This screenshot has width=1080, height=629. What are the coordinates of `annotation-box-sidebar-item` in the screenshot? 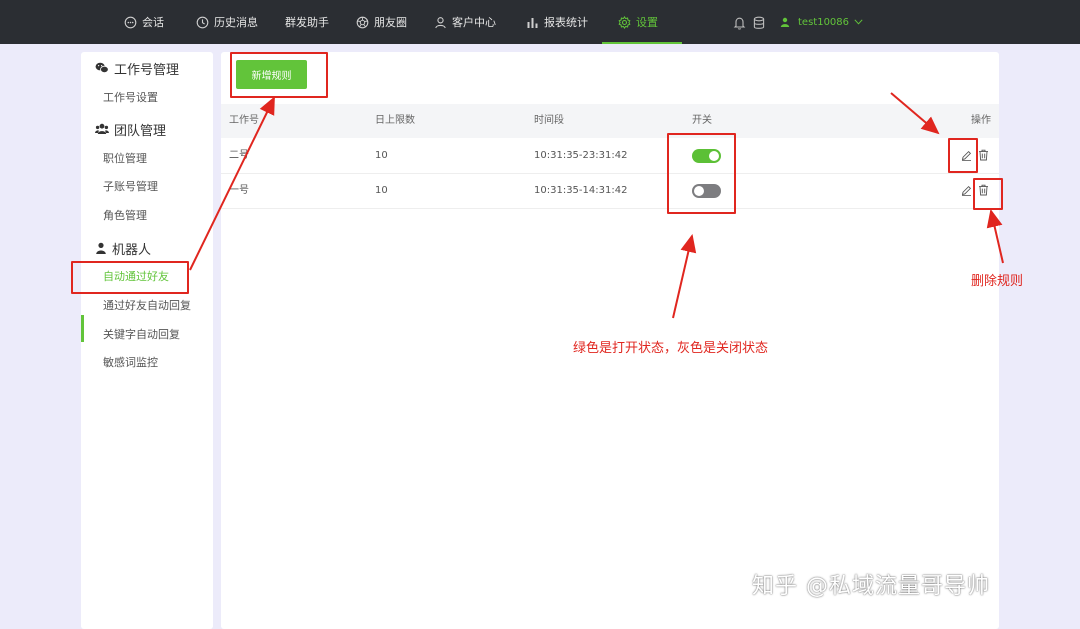 It's located at (130, 277).